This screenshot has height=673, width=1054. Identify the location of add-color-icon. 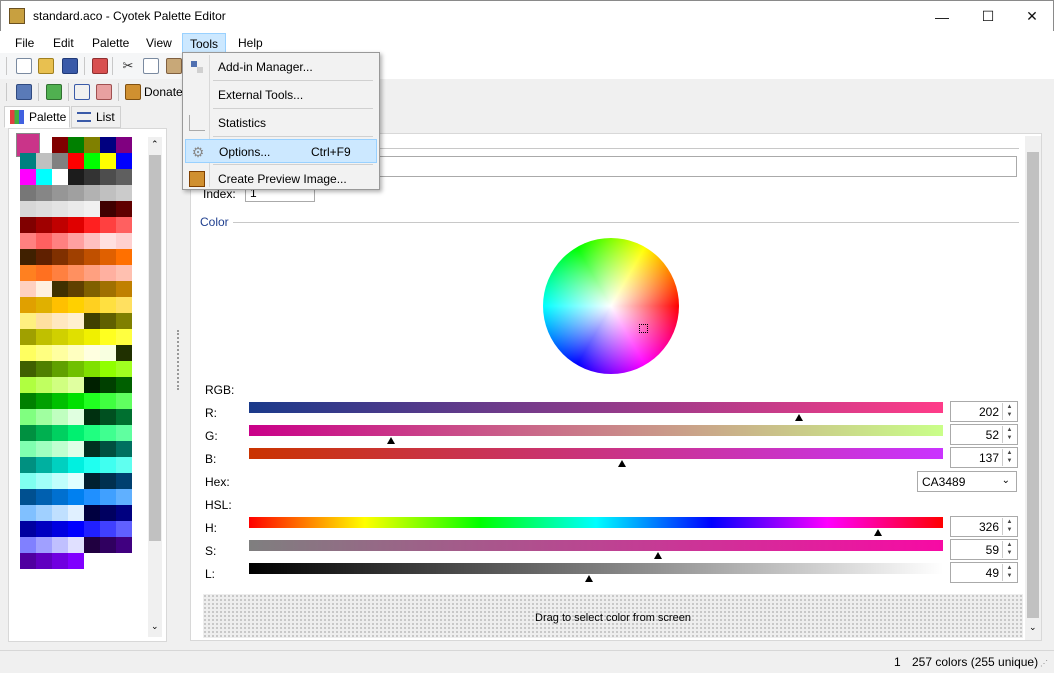
(54, 92).